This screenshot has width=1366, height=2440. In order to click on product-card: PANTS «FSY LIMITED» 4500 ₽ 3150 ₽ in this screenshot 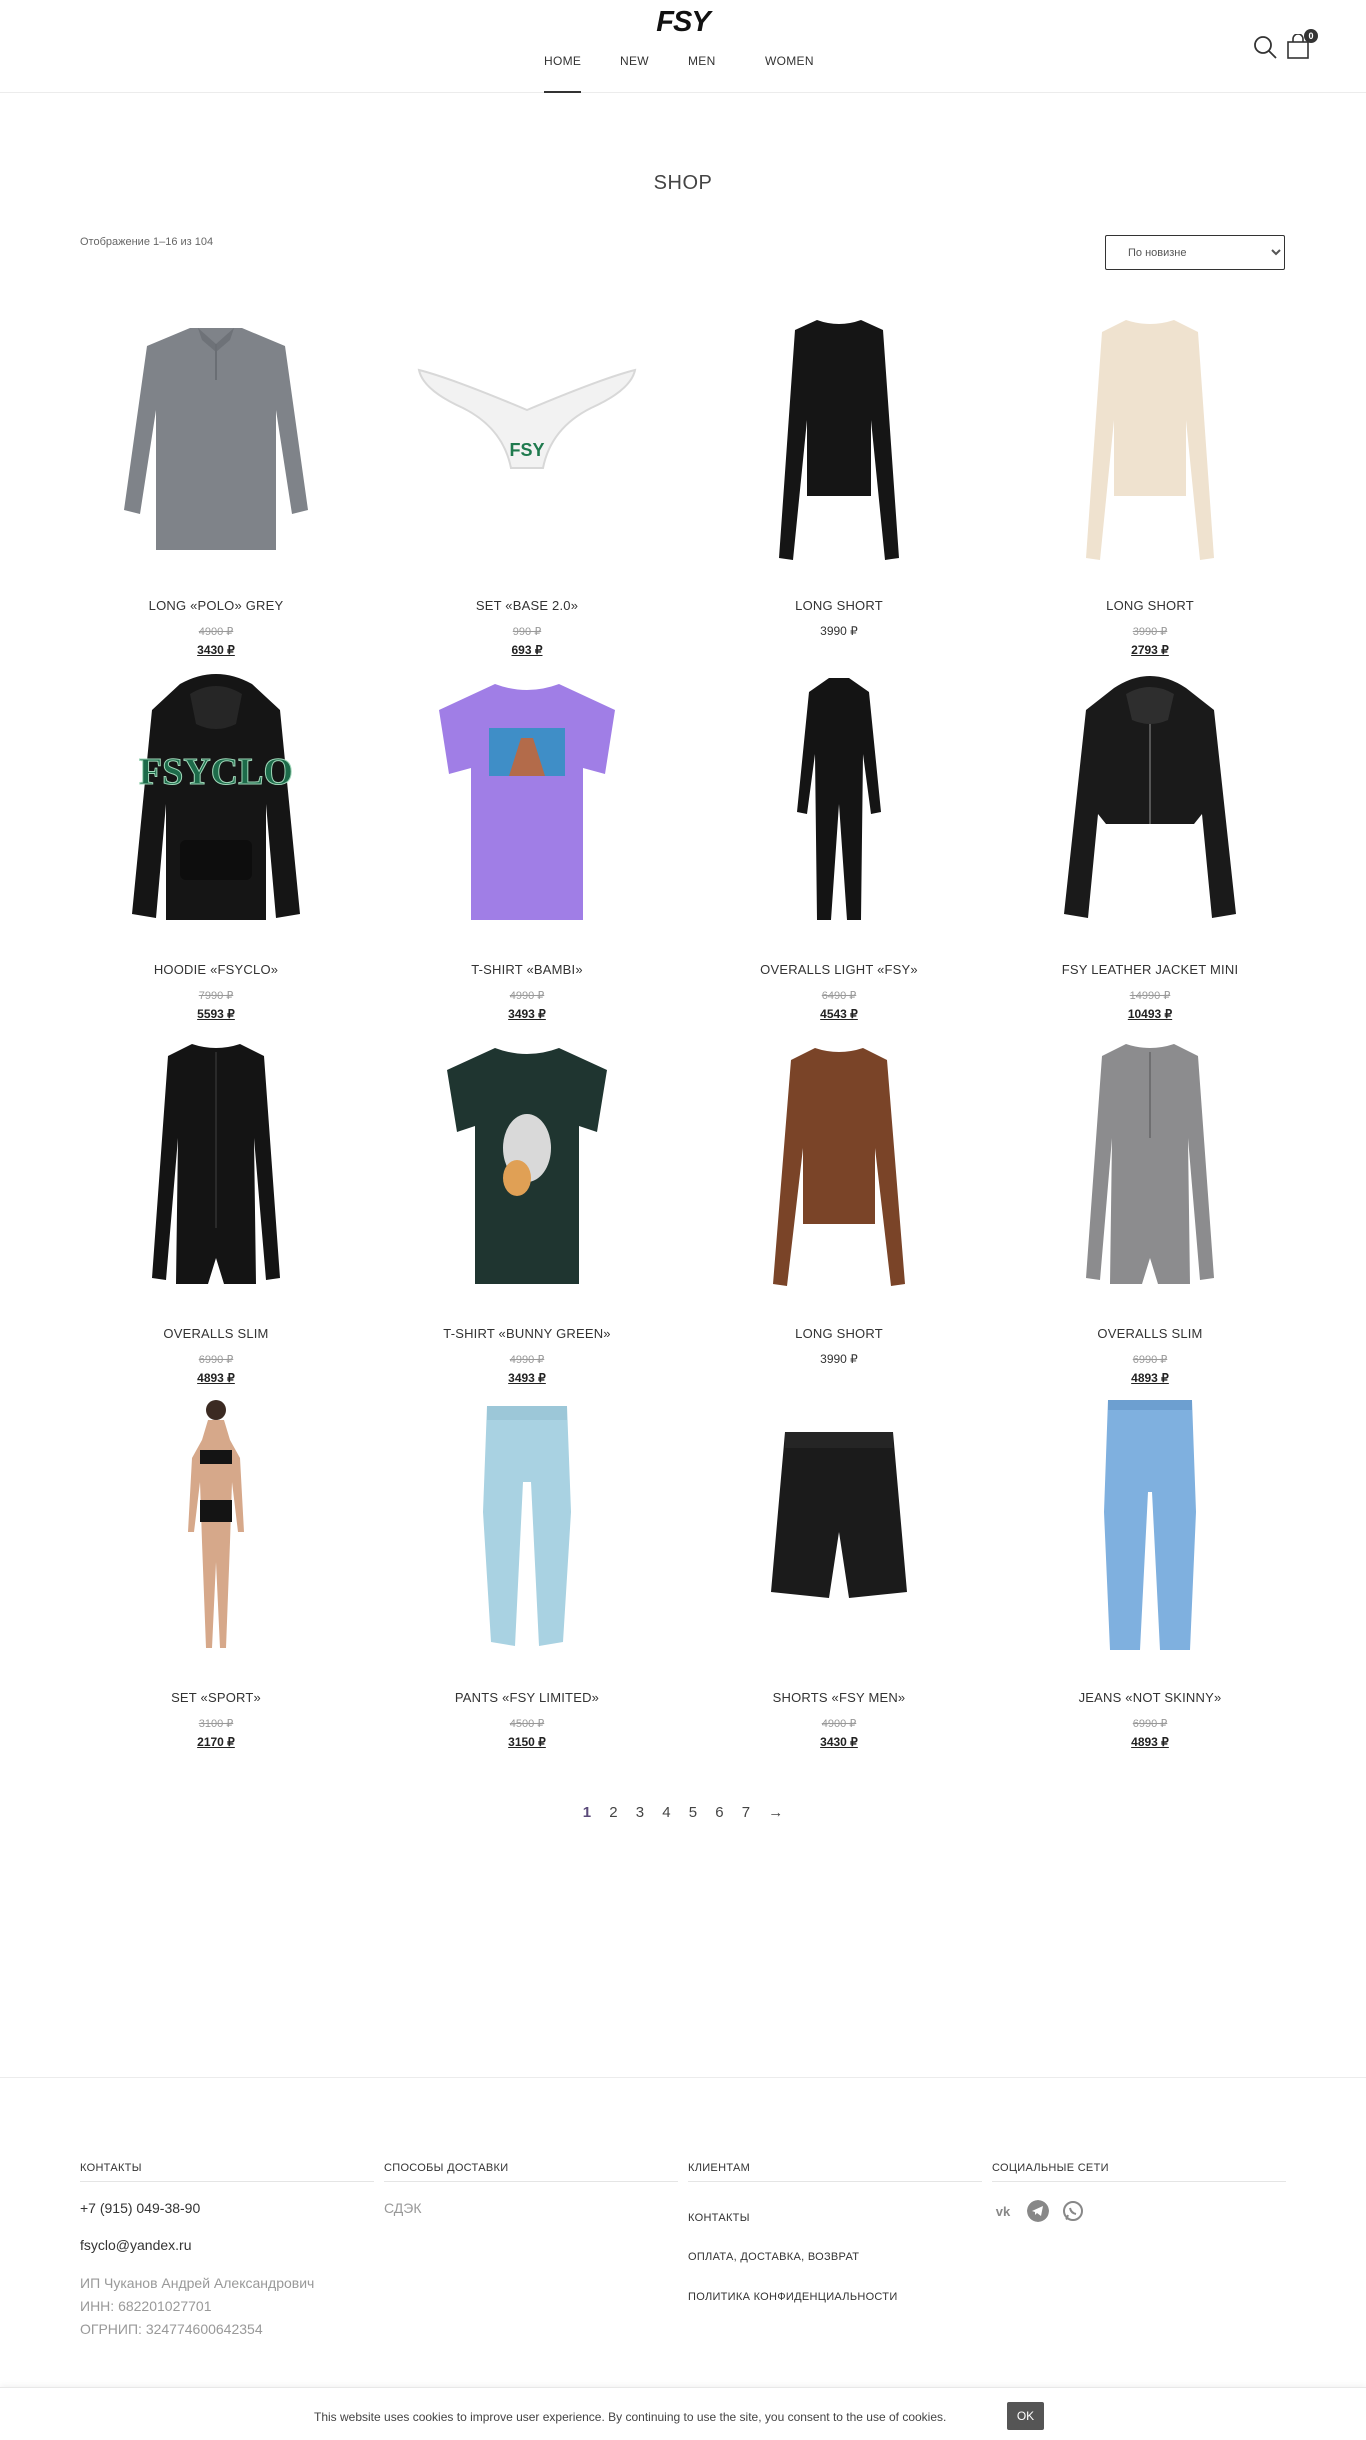, I will do `click(527, 1574)`.